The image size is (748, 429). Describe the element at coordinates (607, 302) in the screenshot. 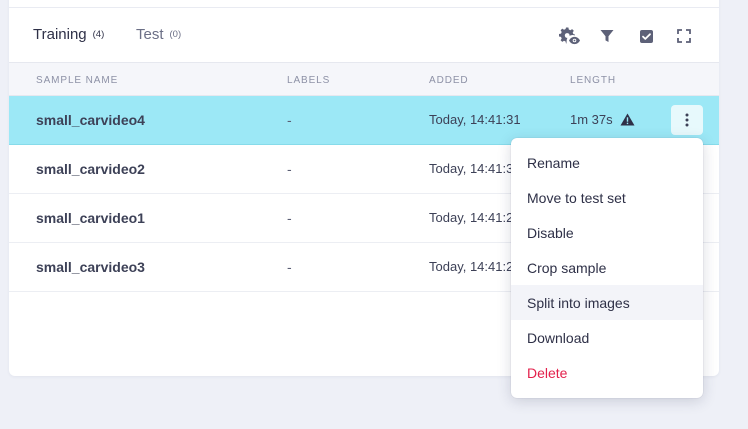

I see `menu-item-split-into-images: Split into images` at that location.